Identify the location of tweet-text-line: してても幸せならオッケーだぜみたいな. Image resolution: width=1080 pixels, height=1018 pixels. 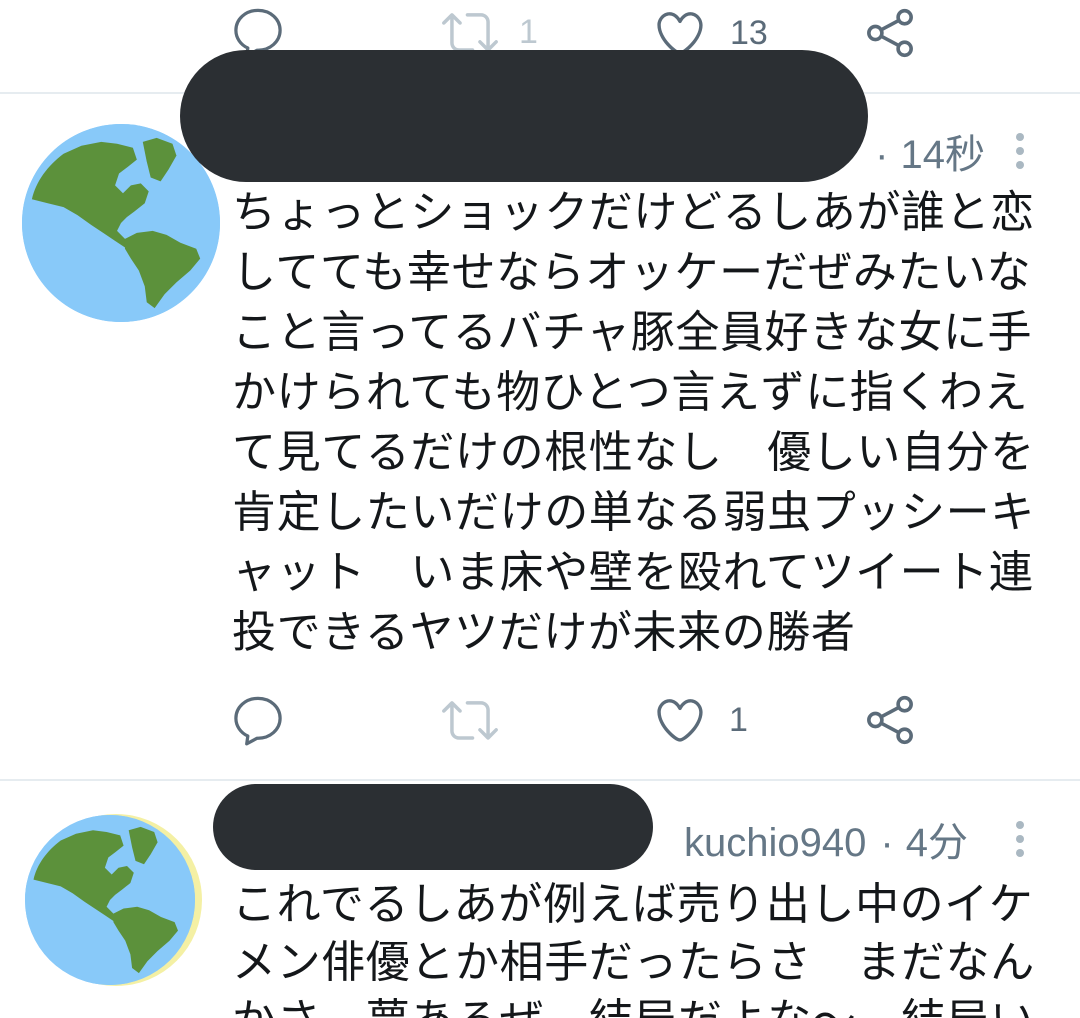
(632, 272).